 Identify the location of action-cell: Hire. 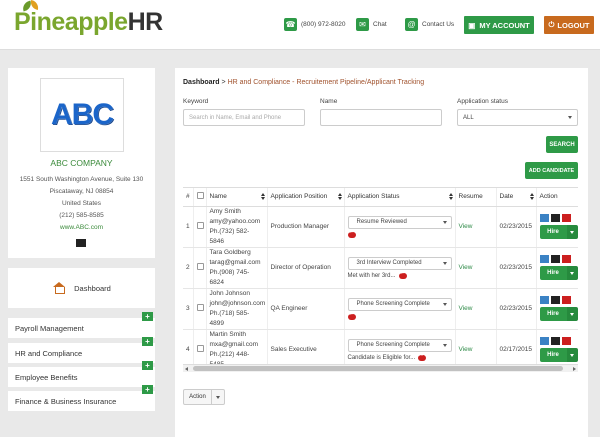
(557, 309).